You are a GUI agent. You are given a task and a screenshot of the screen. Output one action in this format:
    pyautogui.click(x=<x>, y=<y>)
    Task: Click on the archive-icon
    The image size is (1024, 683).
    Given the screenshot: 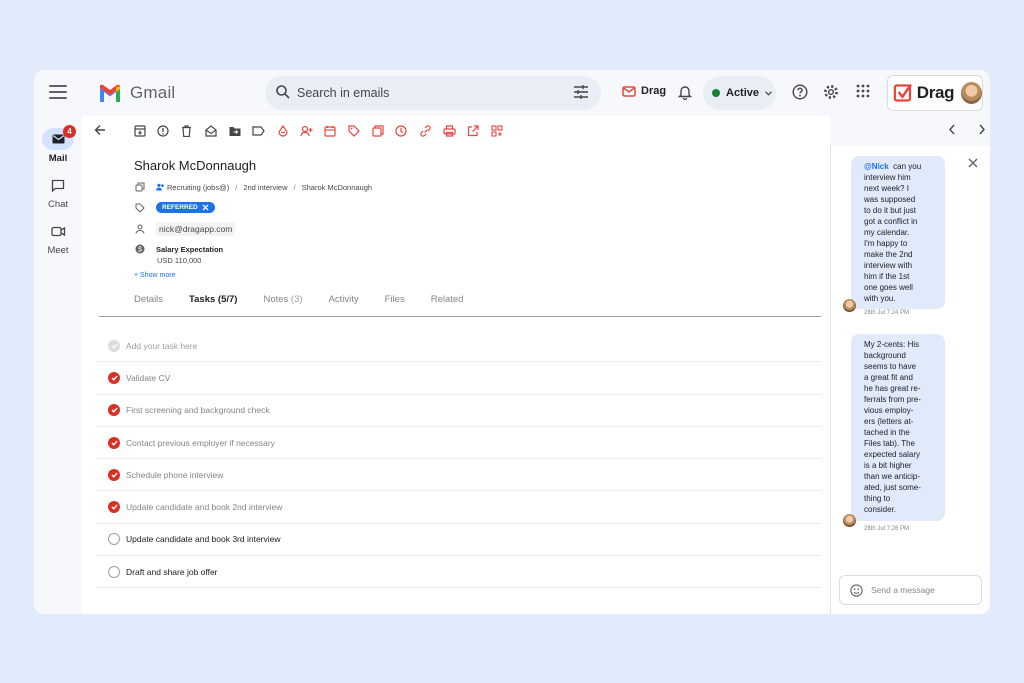 What is the action you would take?
    pyautogui.click(x=140, y=131)
    